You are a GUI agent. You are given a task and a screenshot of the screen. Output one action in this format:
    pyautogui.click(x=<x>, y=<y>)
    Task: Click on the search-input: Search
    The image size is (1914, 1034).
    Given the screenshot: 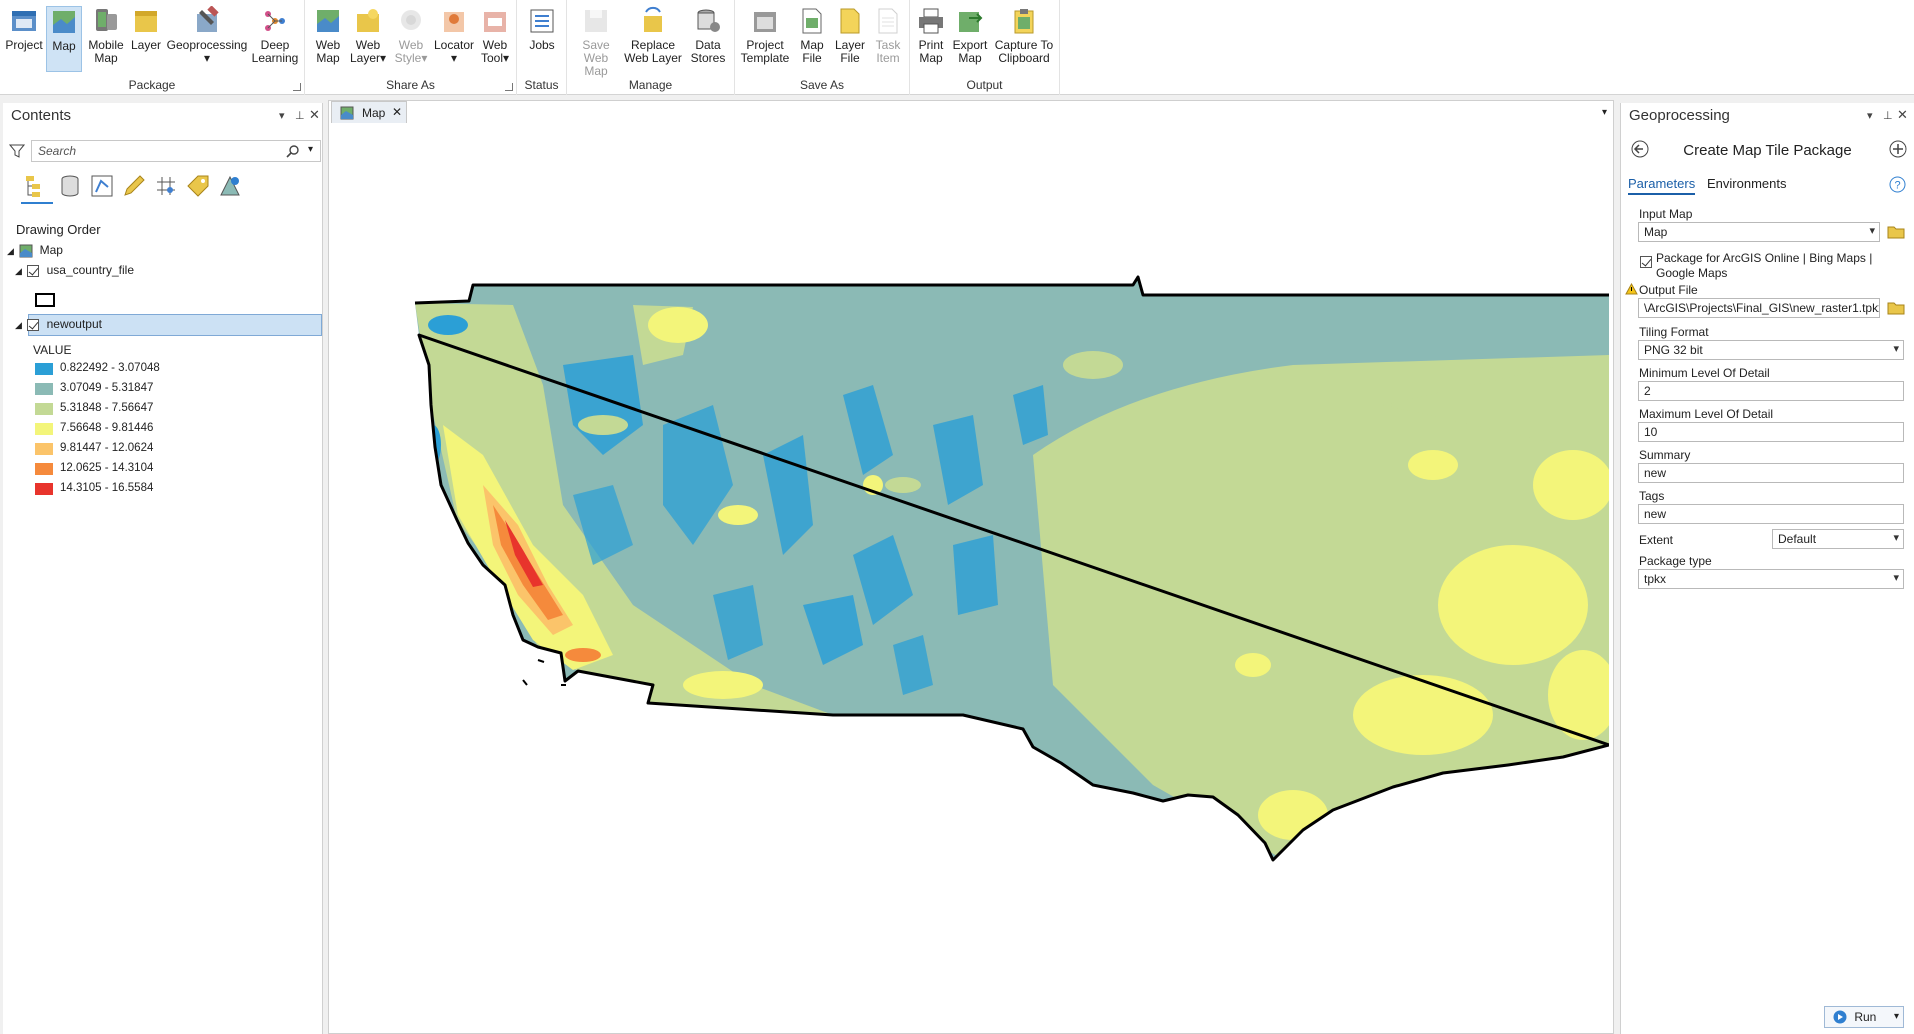 What is the action you would take?
    pyautogui.click(x=176, y=151)
    